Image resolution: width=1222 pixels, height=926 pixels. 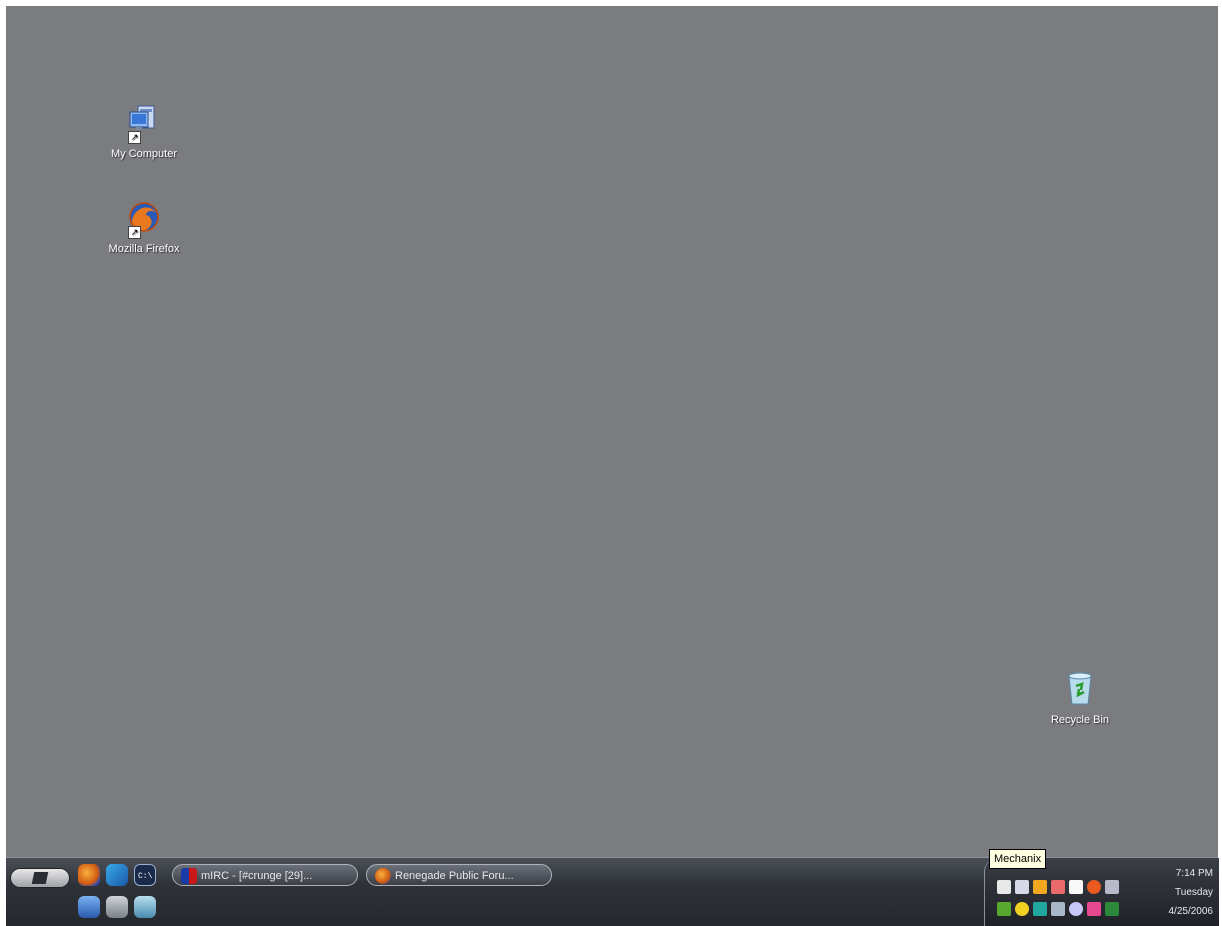 What do you see at coordinates (1080, 690) in the screenshot?
I see `recycle-bin-icon` at bounding box center [1080, 690].